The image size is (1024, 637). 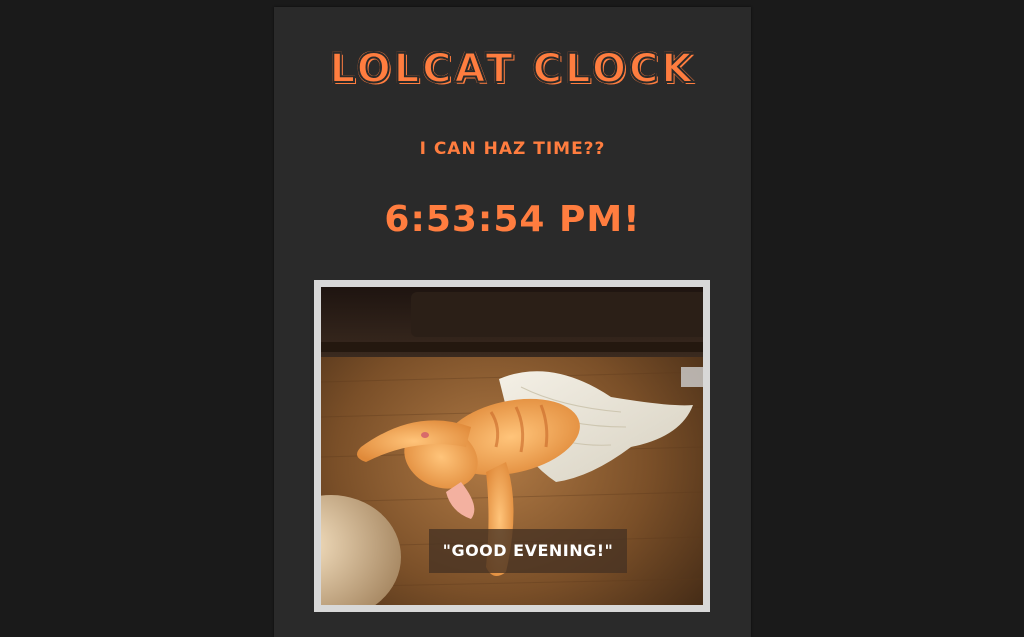 I want to click on app-title: LOLCAT CLOCK, so click(x=512, y=69).